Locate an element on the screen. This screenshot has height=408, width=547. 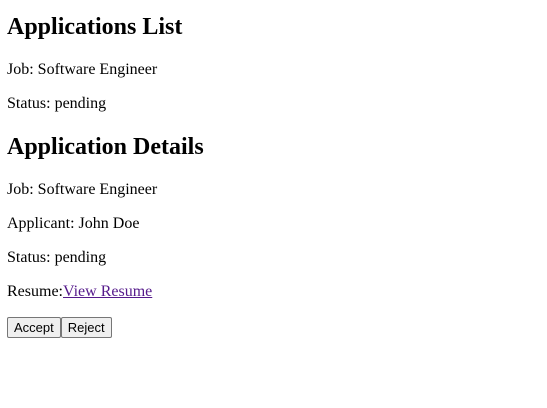
details-job: Job: Software Engineer is located at coordinates (82, 189).